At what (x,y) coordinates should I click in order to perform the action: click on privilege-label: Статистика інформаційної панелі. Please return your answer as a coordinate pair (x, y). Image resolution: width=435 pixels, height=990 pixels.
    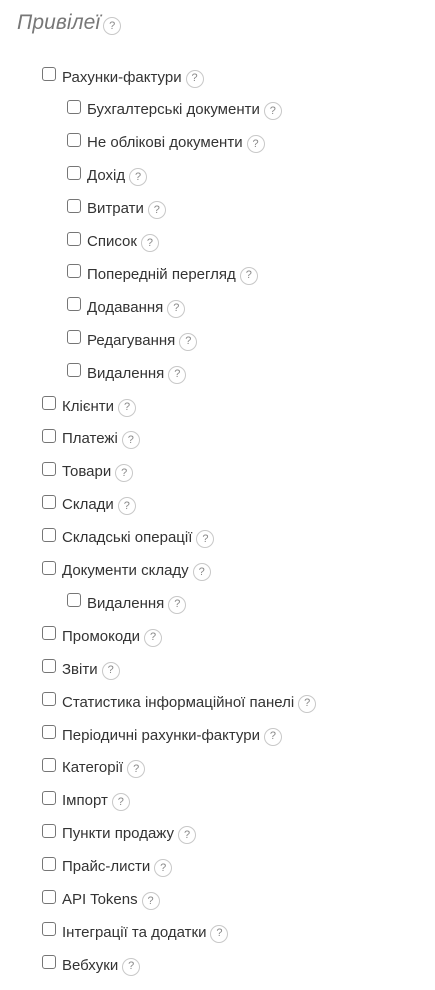
    Looking at the image, I should click on (178, 702).